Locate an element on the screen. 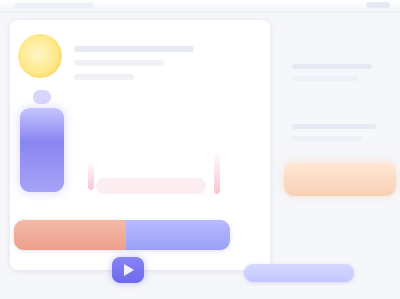 The image size is (400, 299). pink-marker-right is located at coordinates (217, 172).